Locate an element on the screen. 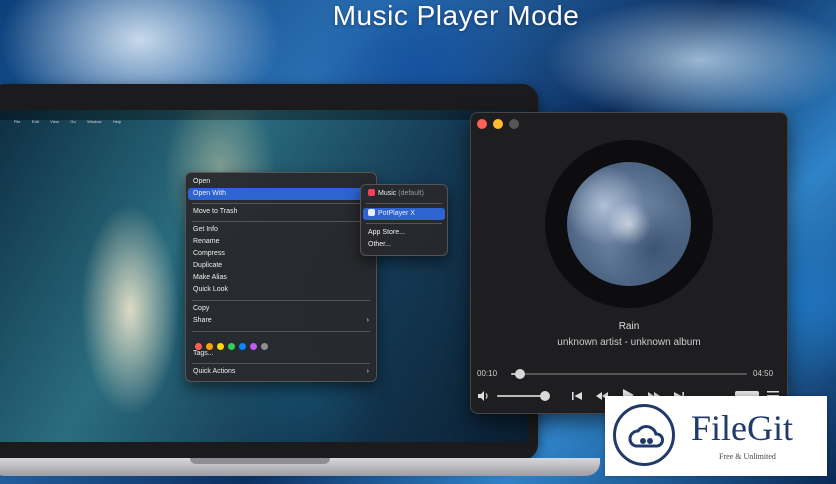  menu-item-copy: Copy is located at coordinates (281, 309).